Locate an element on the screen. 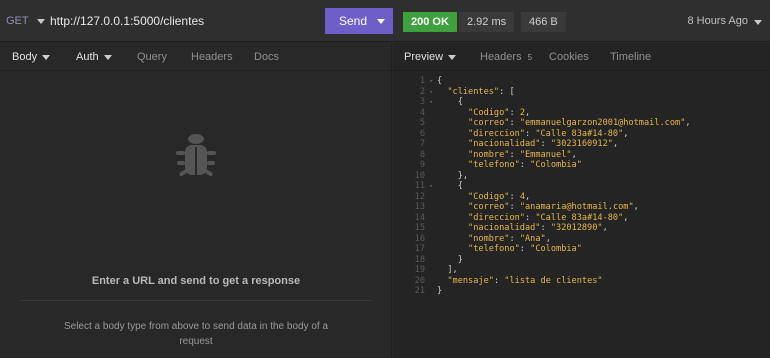 This screenshot has height=358, width=770. line-number: 3 is located at coordinates (422, 102).